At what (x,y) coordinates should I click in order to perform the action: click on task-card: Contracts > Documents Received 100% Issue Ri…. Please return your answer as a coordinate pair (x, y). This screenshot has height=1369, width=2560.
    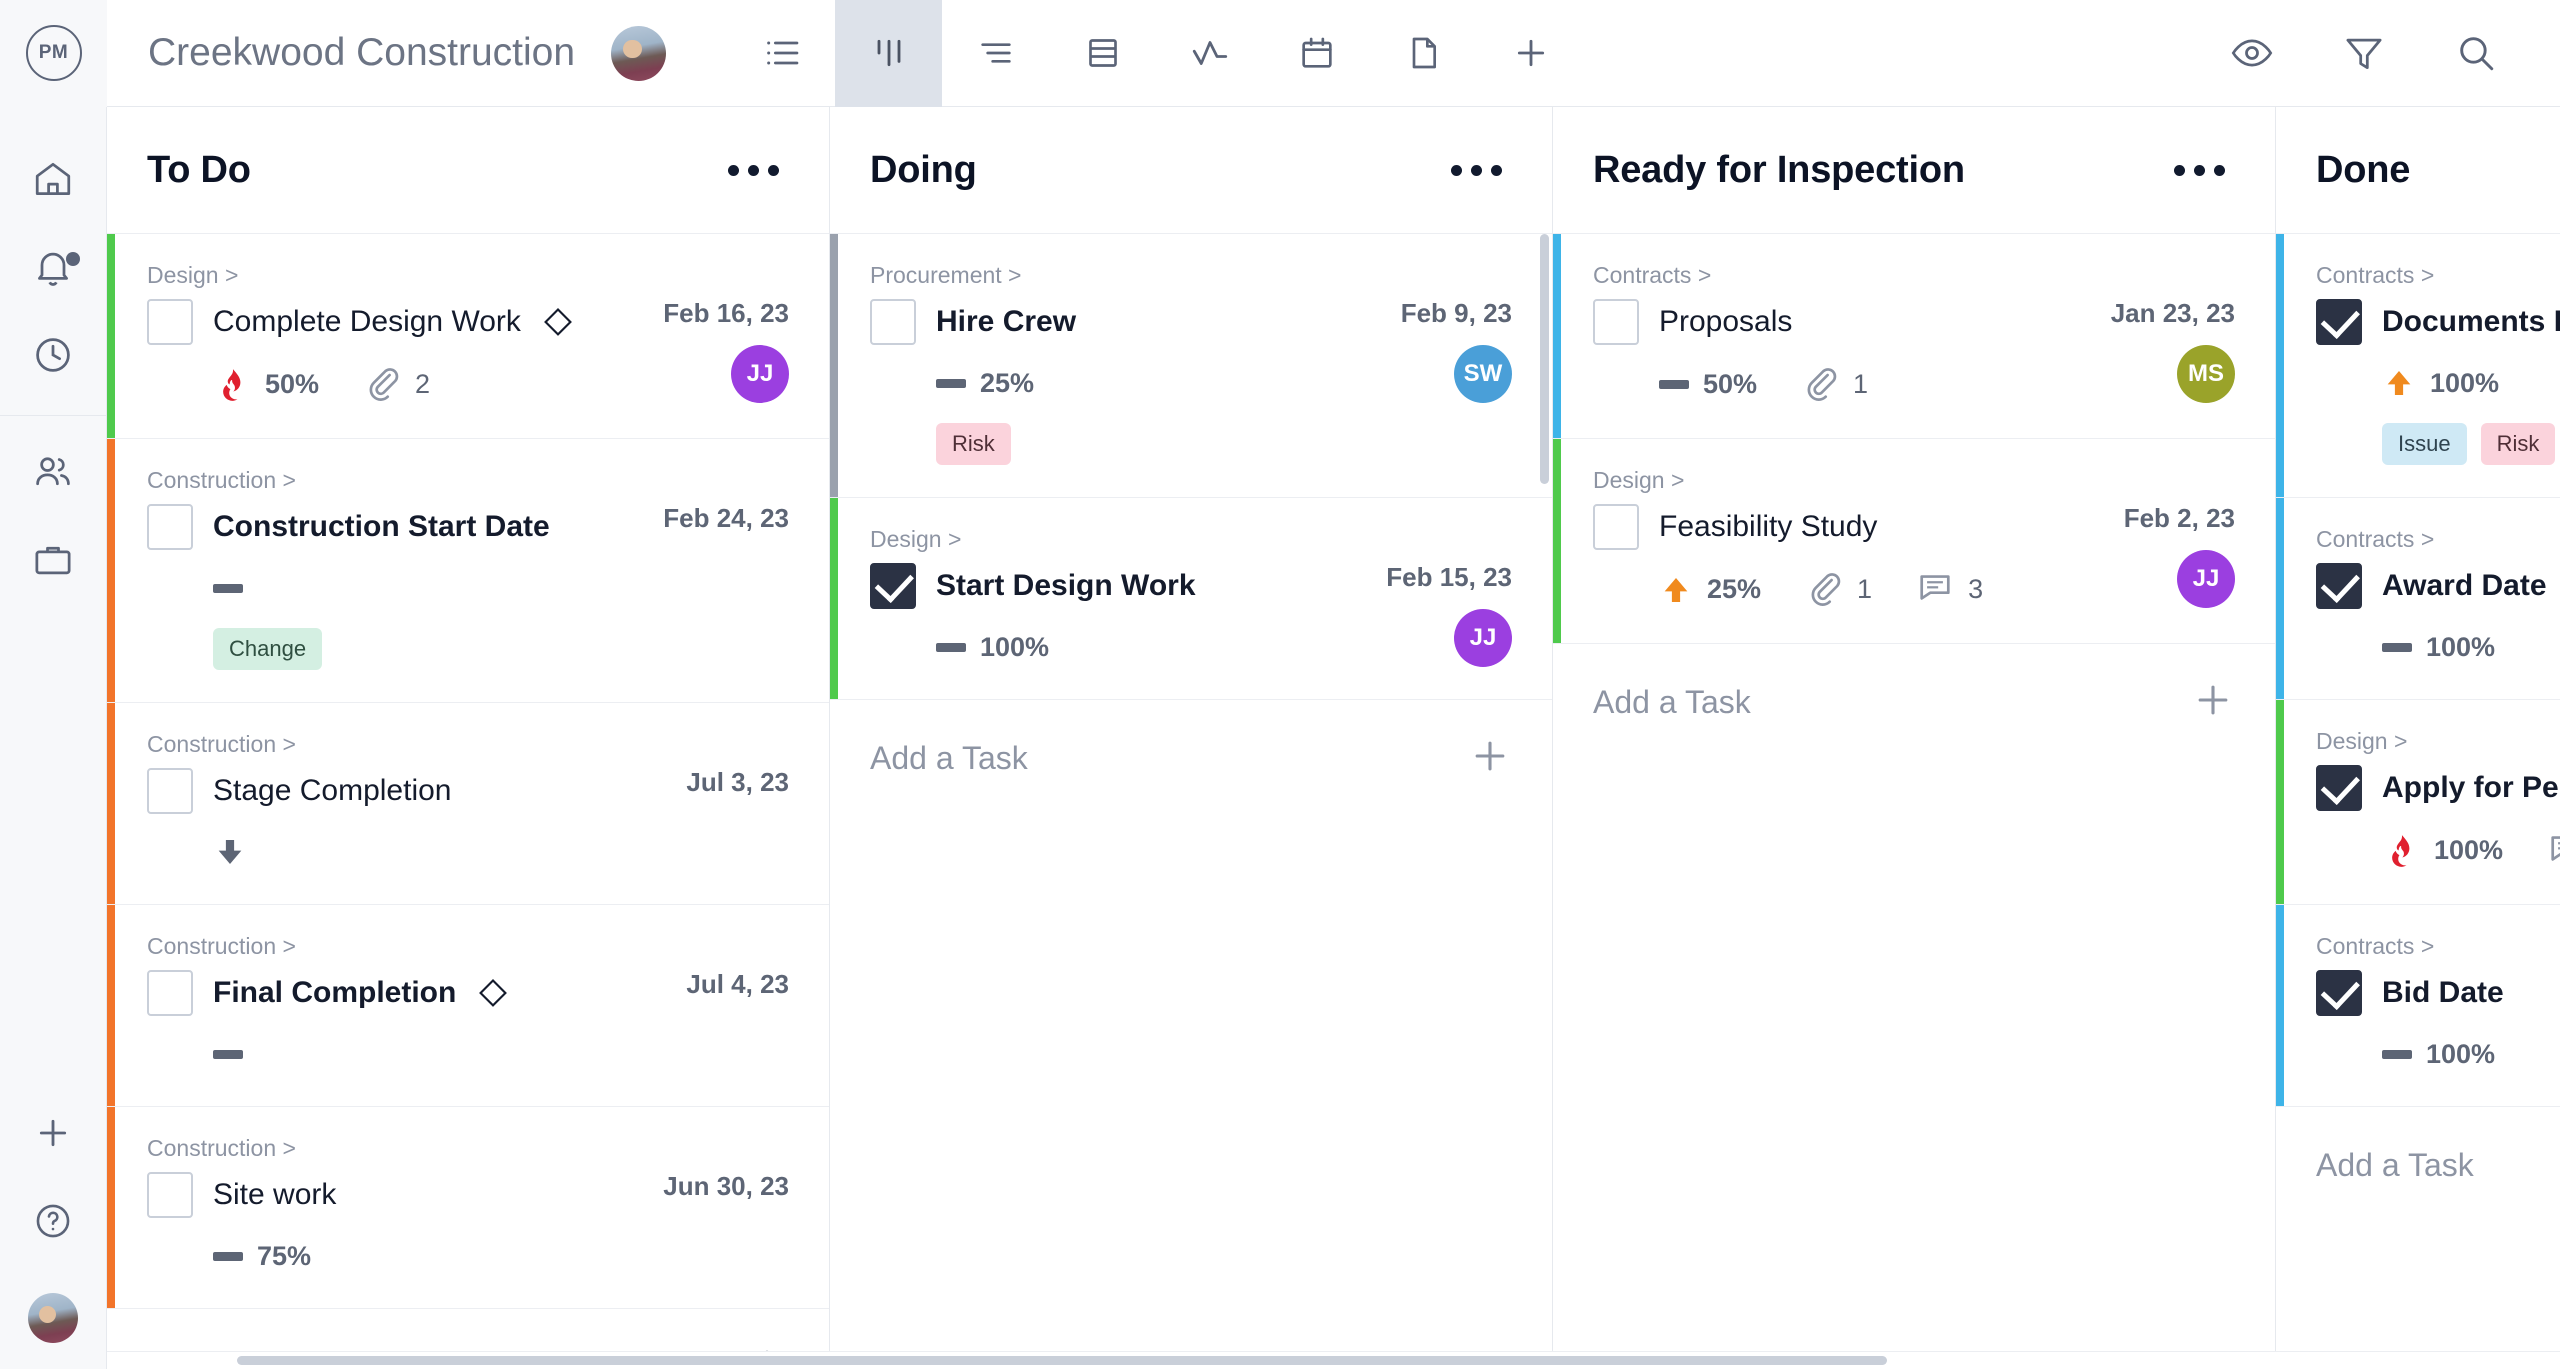
    Looking at the image, I should click on (2418, 366).